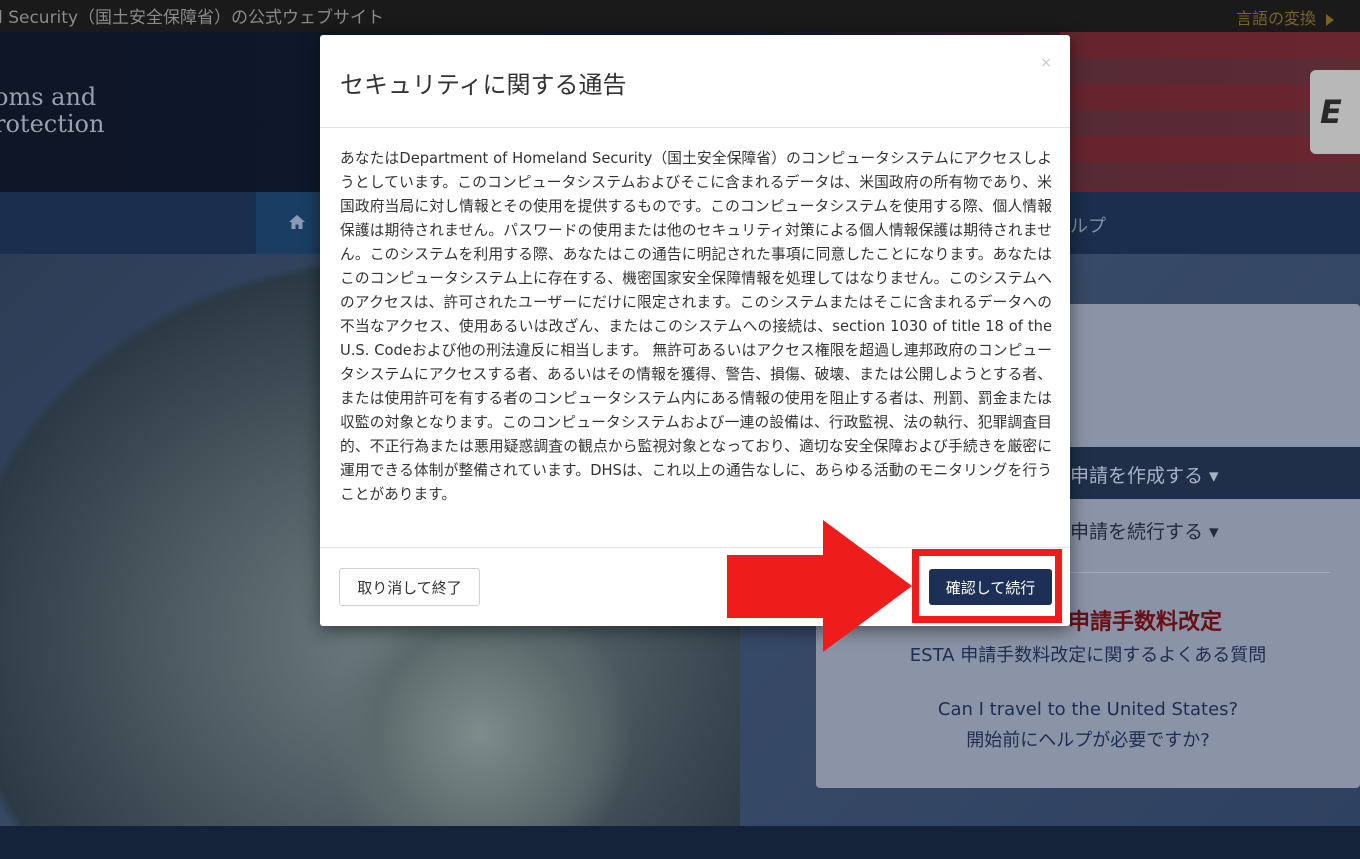 The height and width of the screenshot is (859, 1360). What do you see at coordinates (1330, 19) in the screenshot?
I see `triangle-right-icon` at bounding box center [1330, 19].